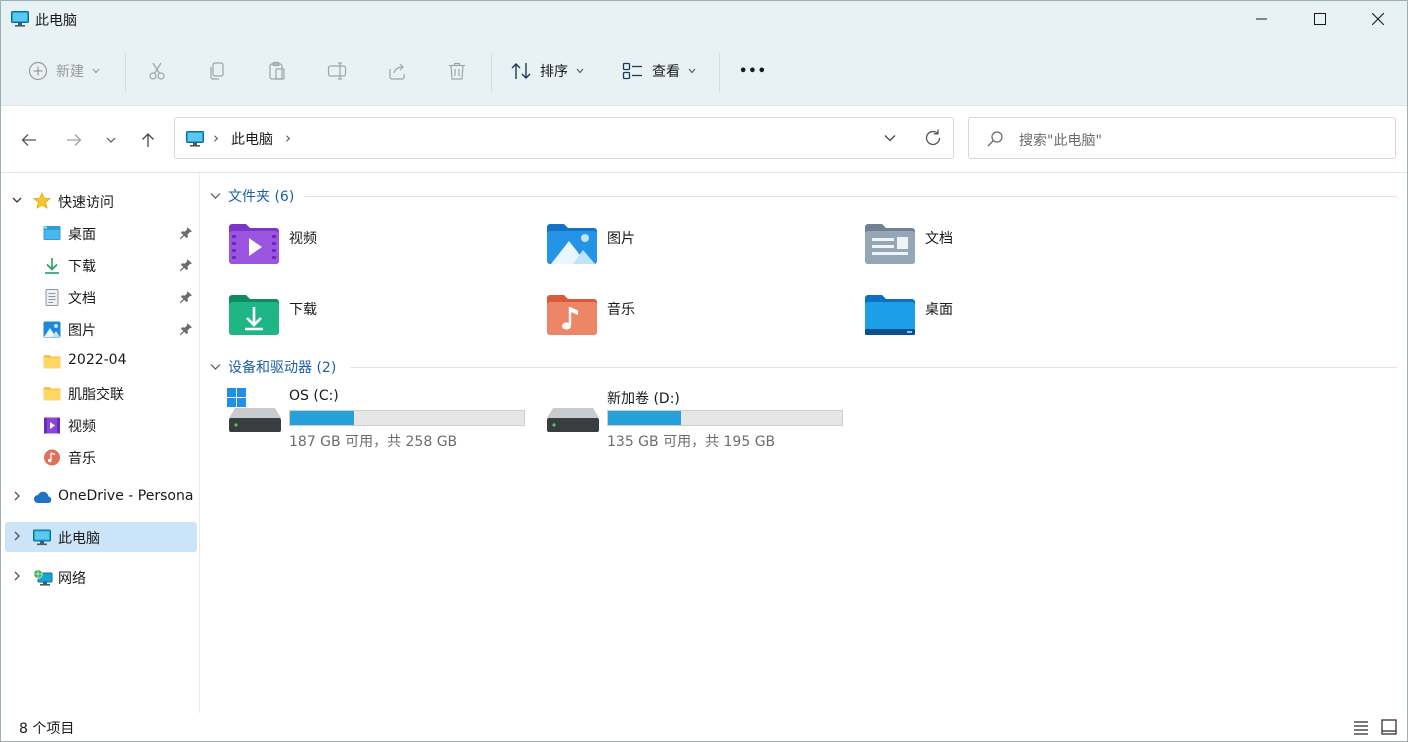  I want to click on recent-locations-button, so click(111, 140).